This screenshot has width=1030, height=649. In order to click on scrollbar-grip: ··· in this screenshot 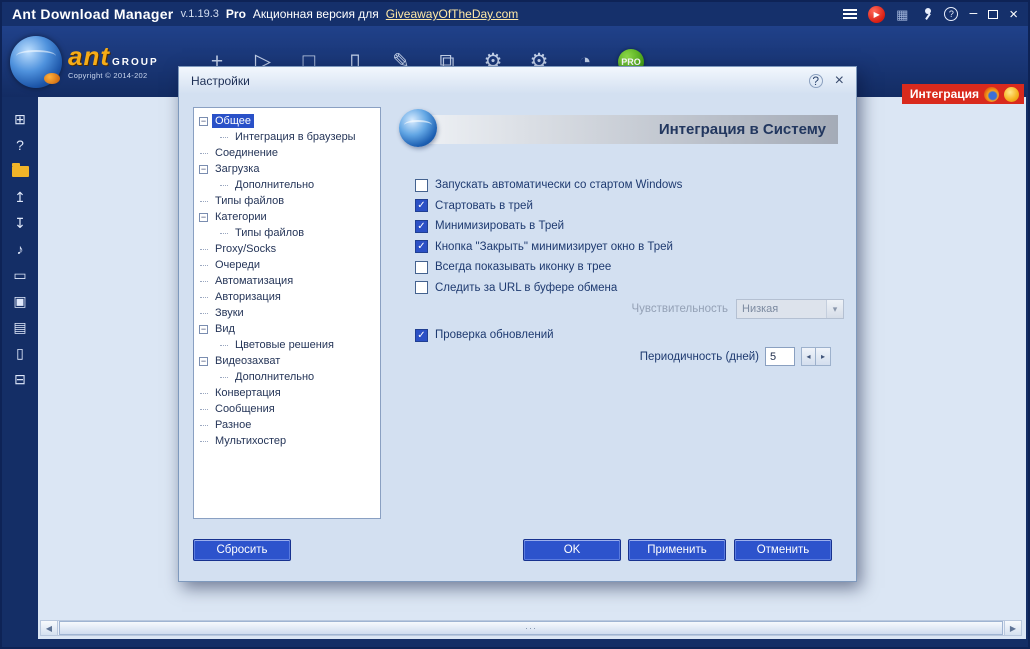, I will do `click(531, 627)`.